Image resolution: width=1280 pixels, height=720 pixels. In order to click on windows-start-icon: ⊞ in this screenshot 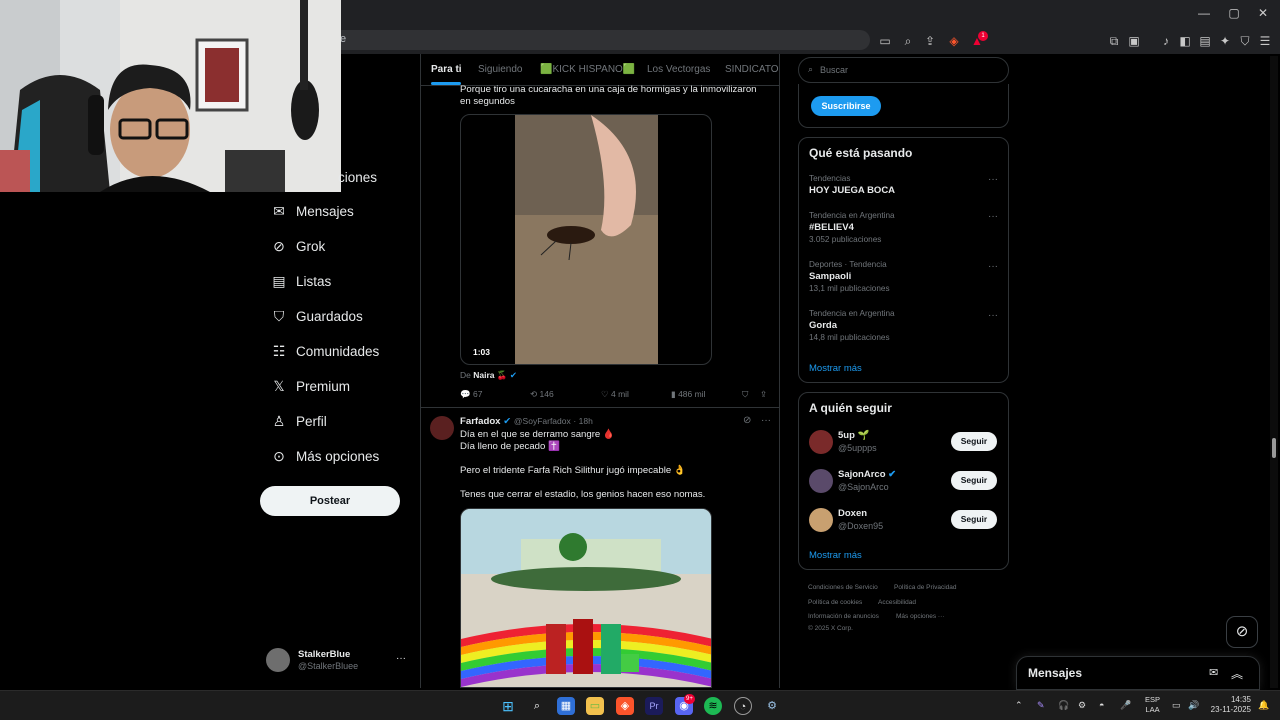, I will do `click(508, 706)`.